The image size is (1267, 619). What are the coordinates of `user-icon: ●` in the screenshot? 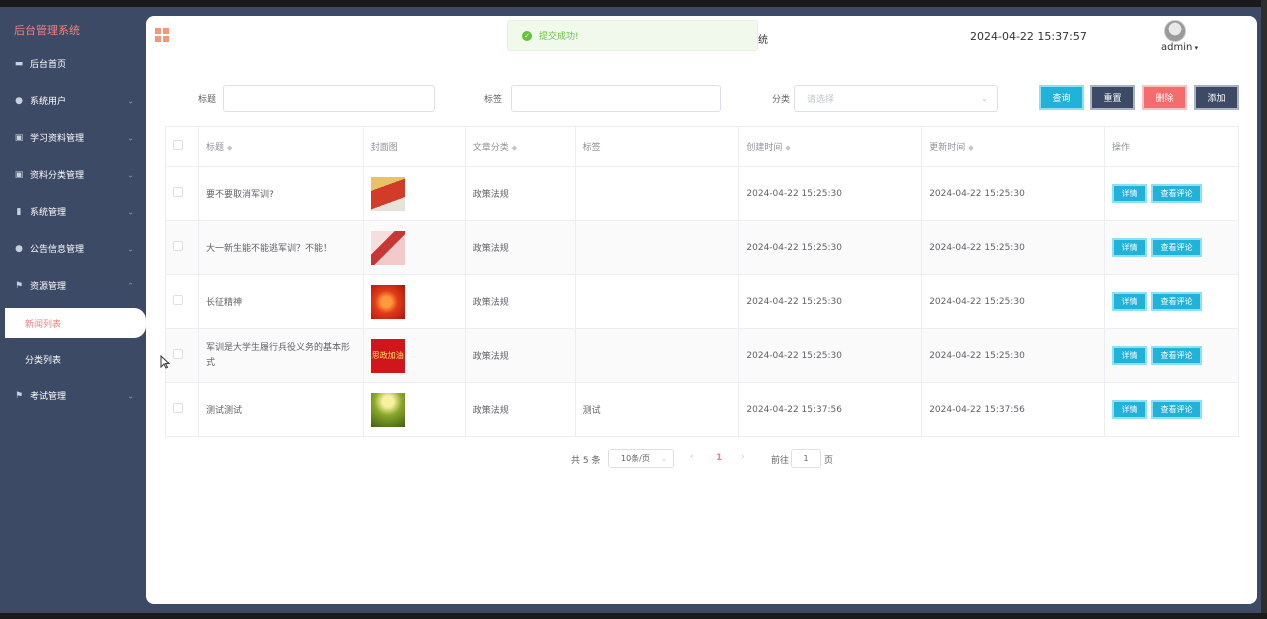 It's located at (19, 100).